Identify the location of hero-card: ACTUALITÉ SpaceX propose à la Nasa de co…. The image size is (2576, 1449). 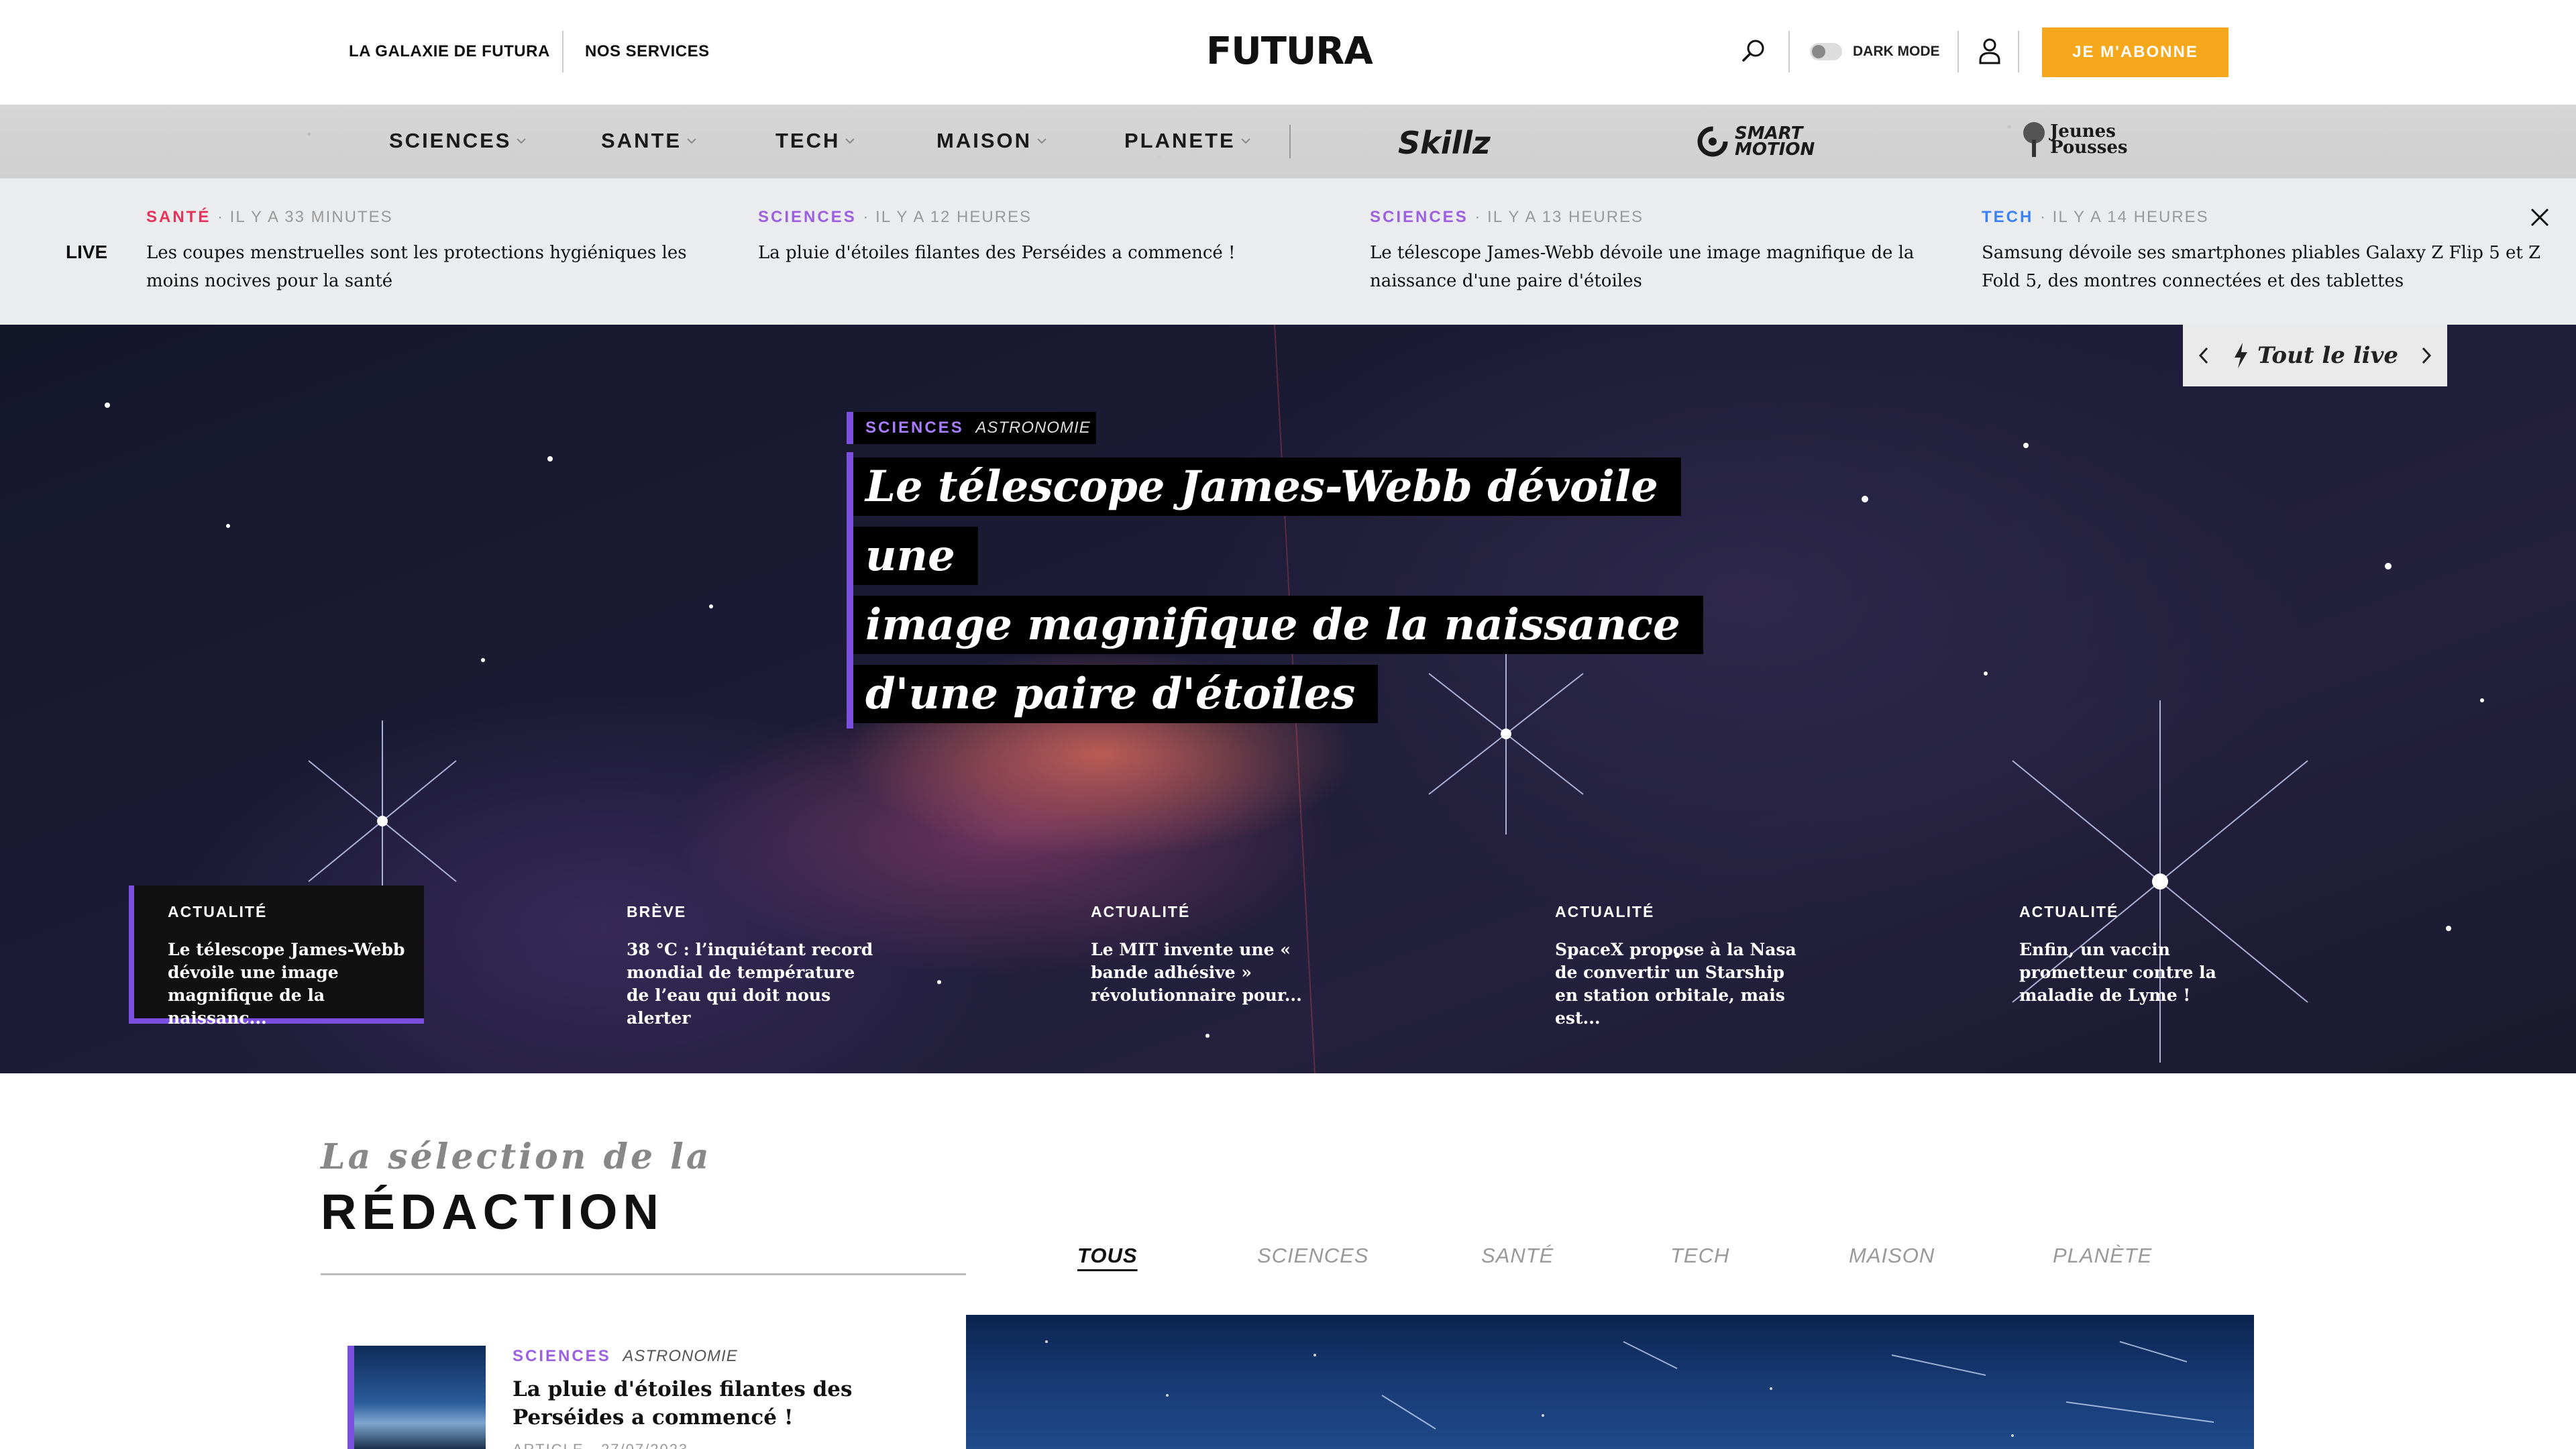
(1669, 956).